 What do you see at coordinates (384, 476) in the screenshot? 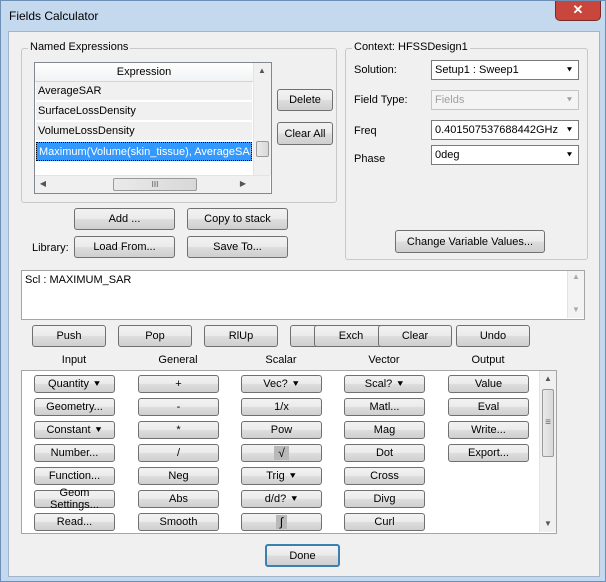
I see `cross-button: Cross` at bounding box center [384, 476].